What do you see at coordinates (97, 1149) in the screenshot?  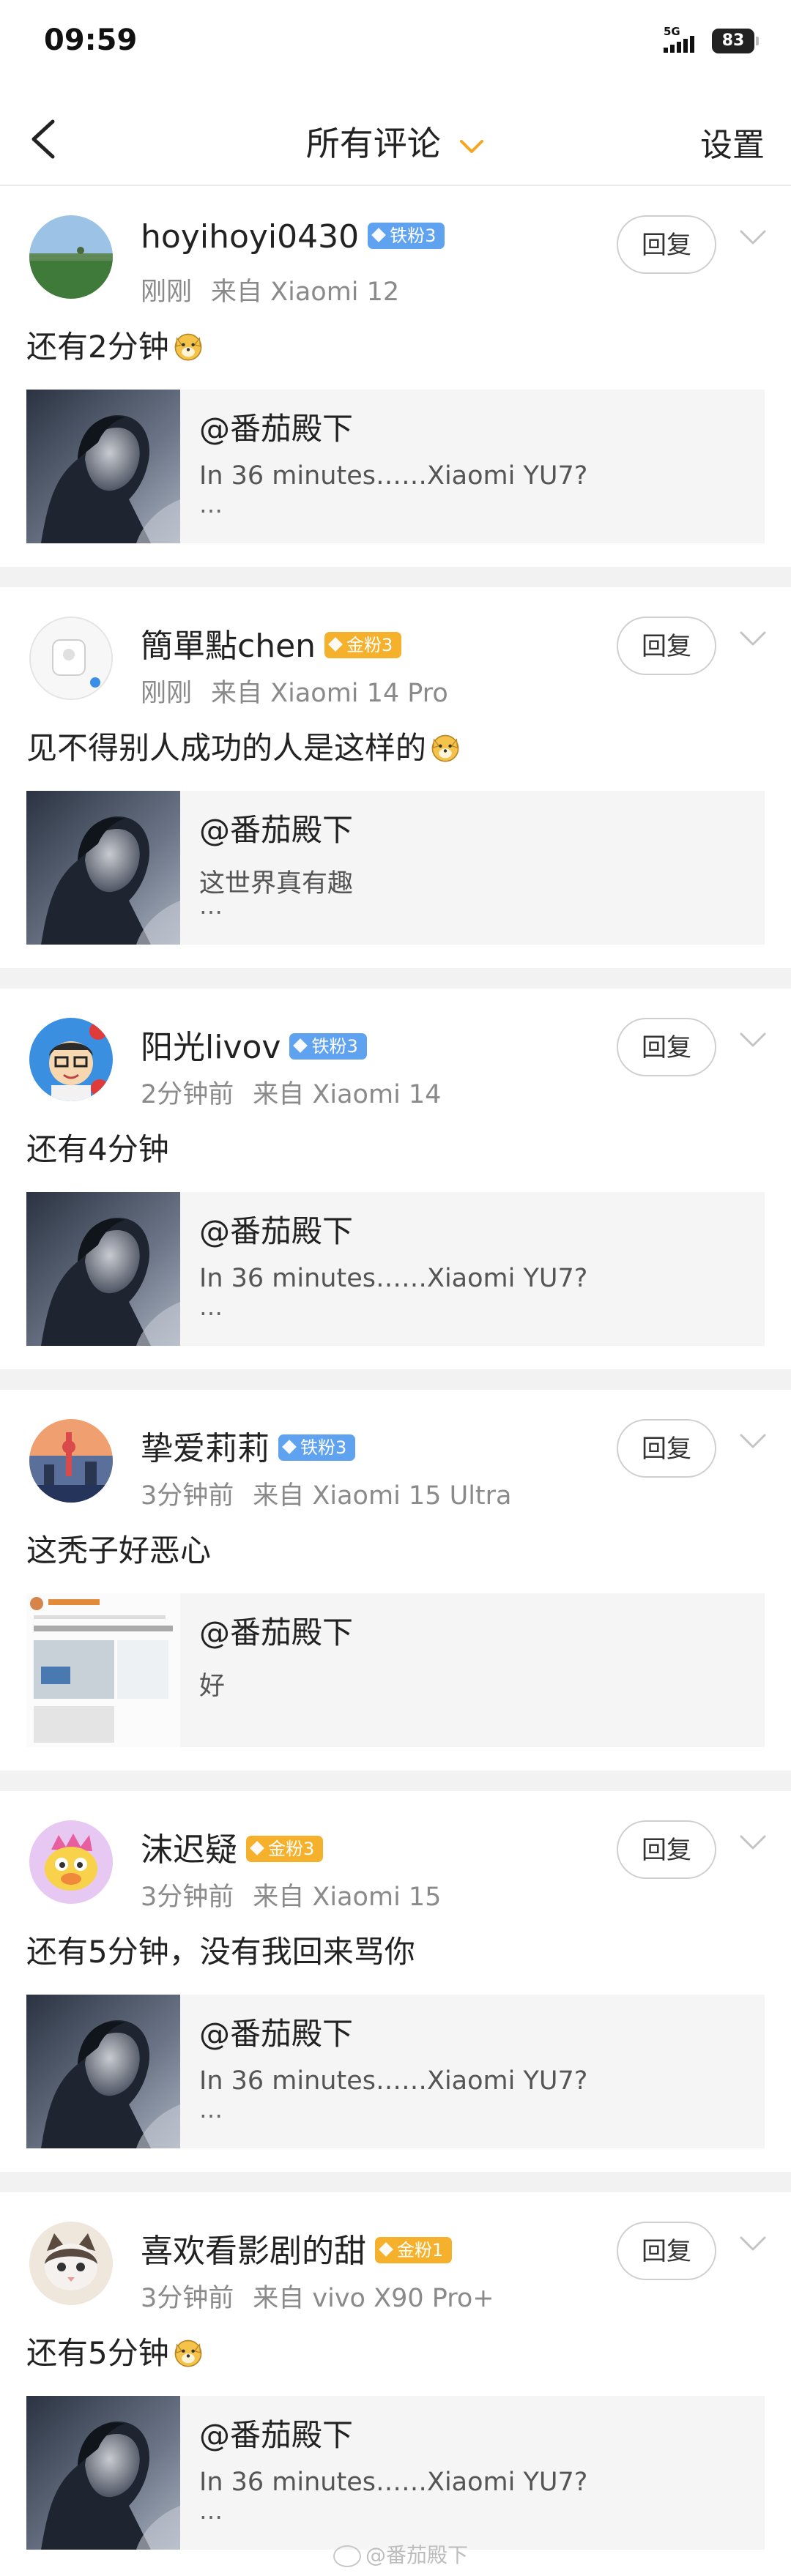 I see `comment-text: 还有4分钟` at bounding box center [97, 1149].